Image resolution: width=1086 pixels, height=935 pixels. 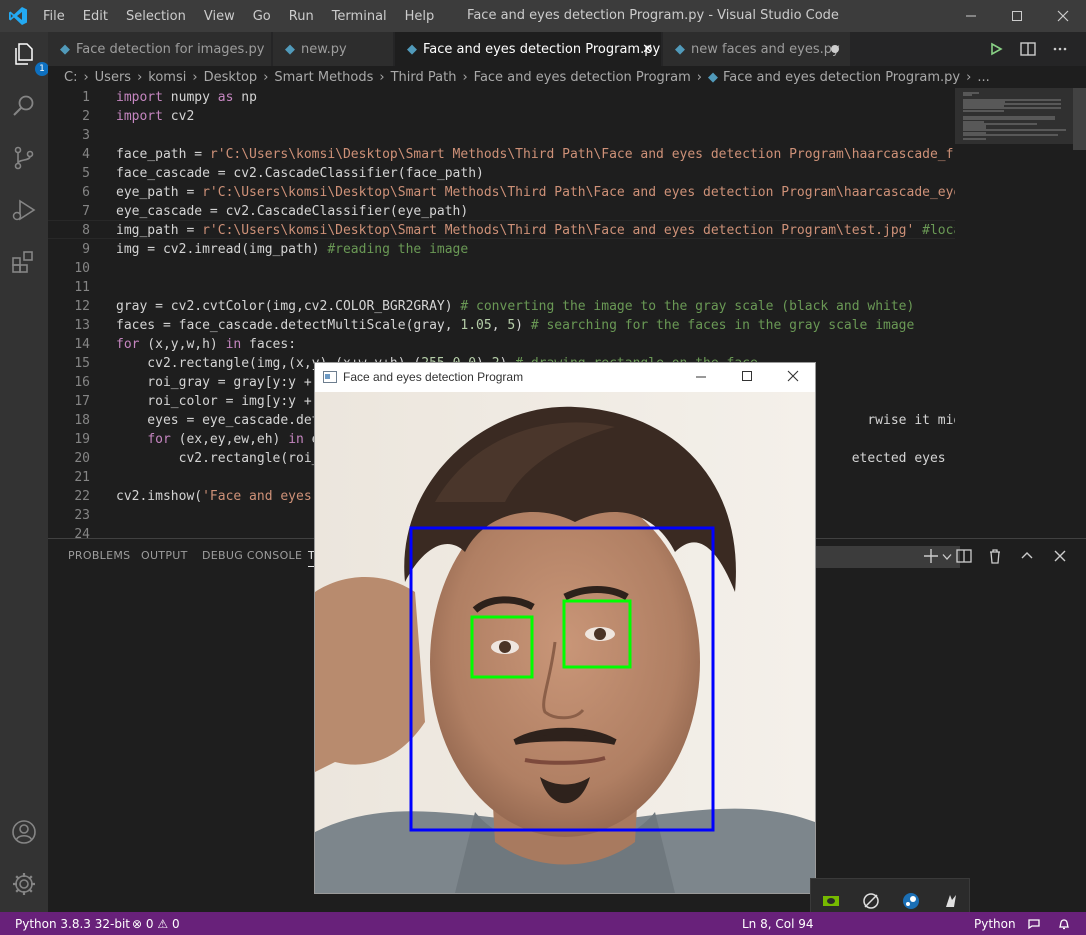 What do you see at coordinates (82, 439) in the screenshot?
I see `line-number: 19` at bounding box center [82, 439].